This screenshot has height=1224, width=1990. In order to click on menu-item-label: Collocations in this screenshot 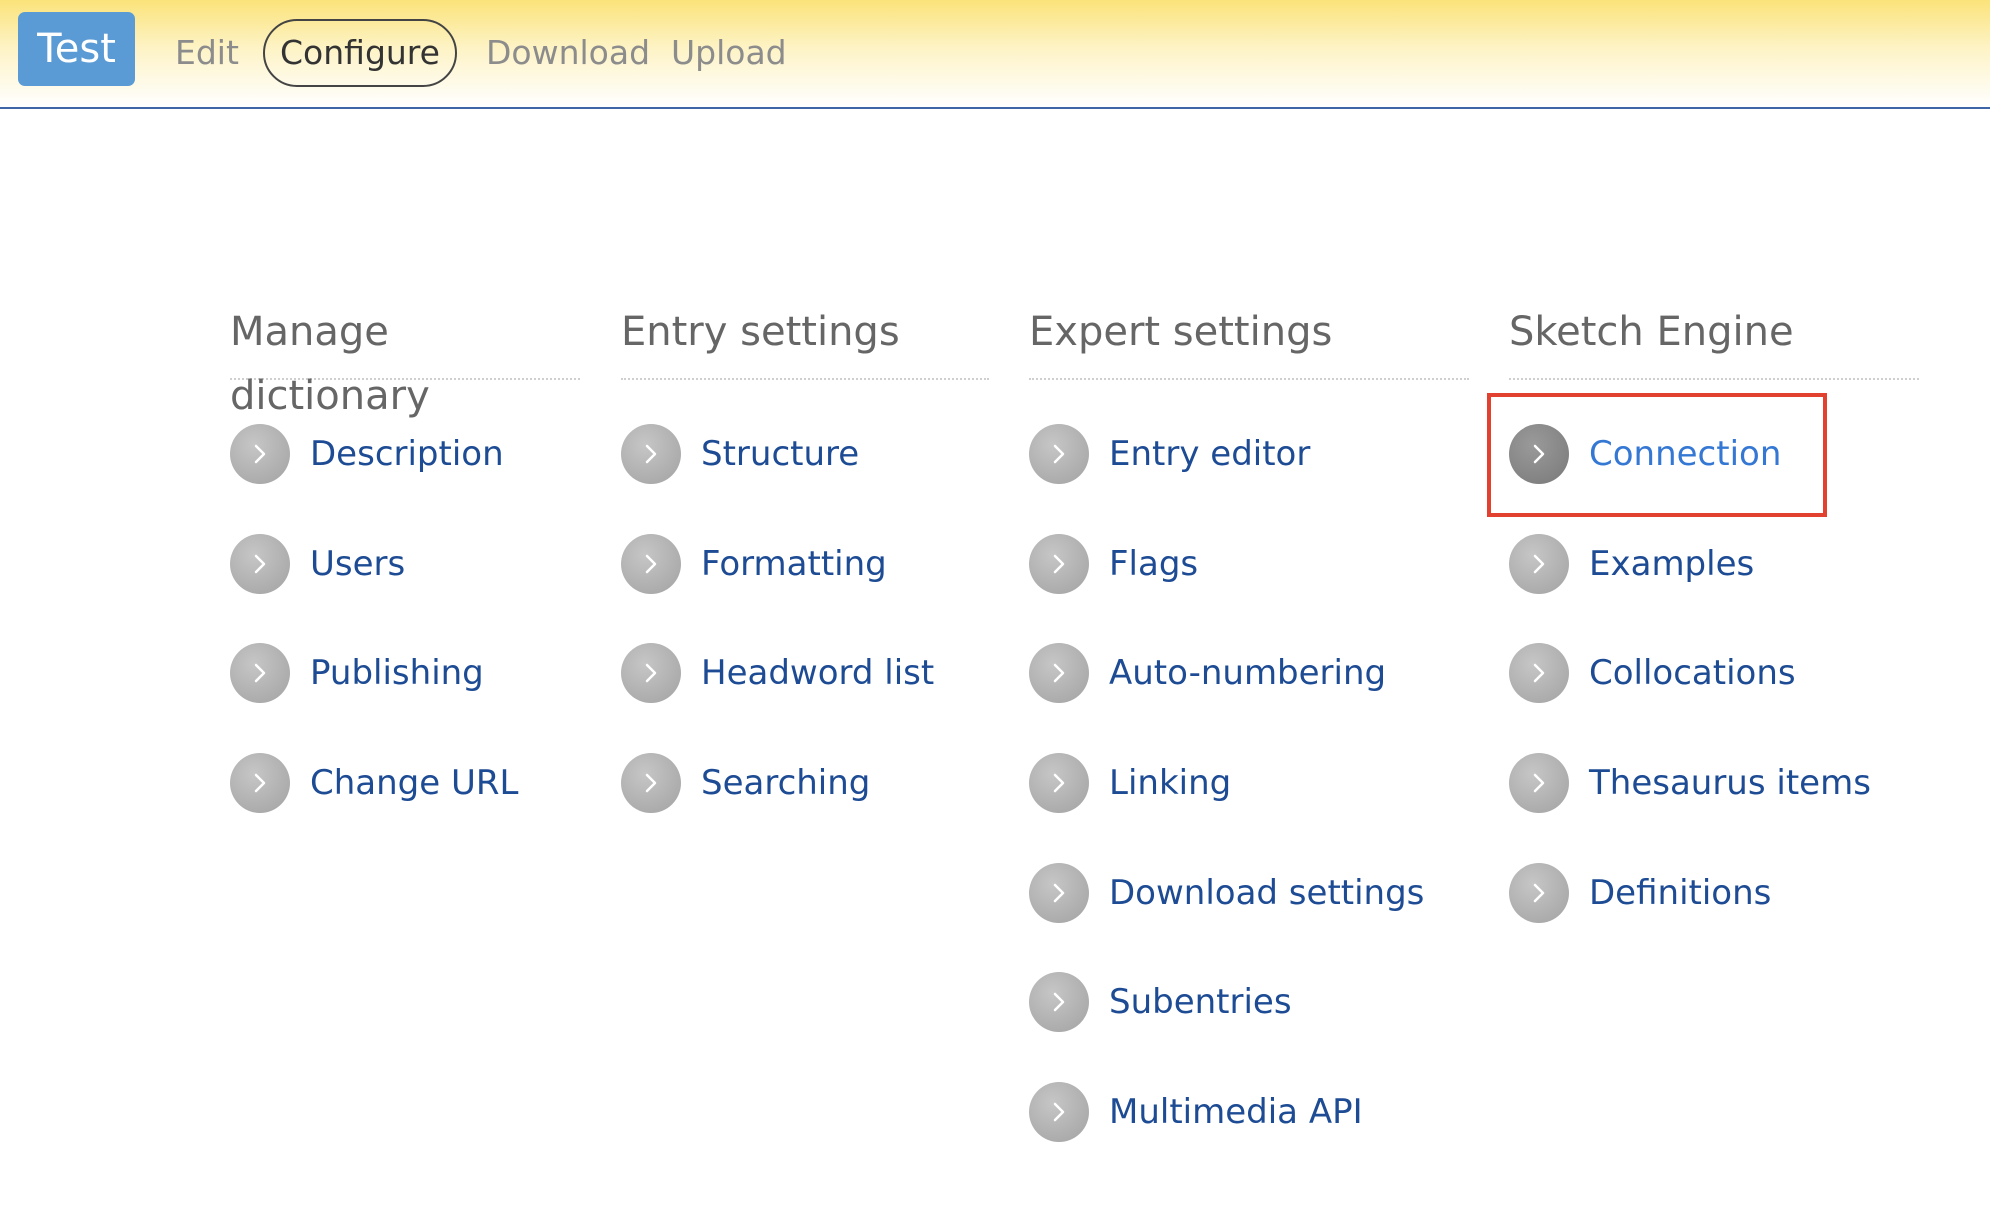, I will do `click(1692, 673)`.